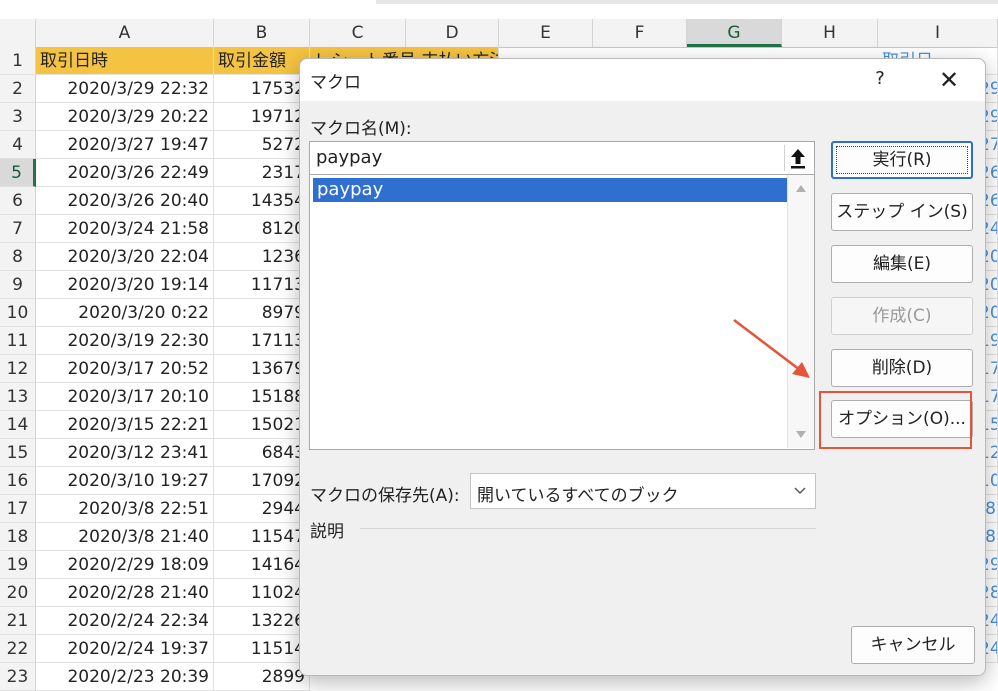 The width and height of the screenshot is (998, 691). What do you see at coordinates (18, 481) in the screenshot?
I see `row-header-16: 16` at bounding box center [18, 481].